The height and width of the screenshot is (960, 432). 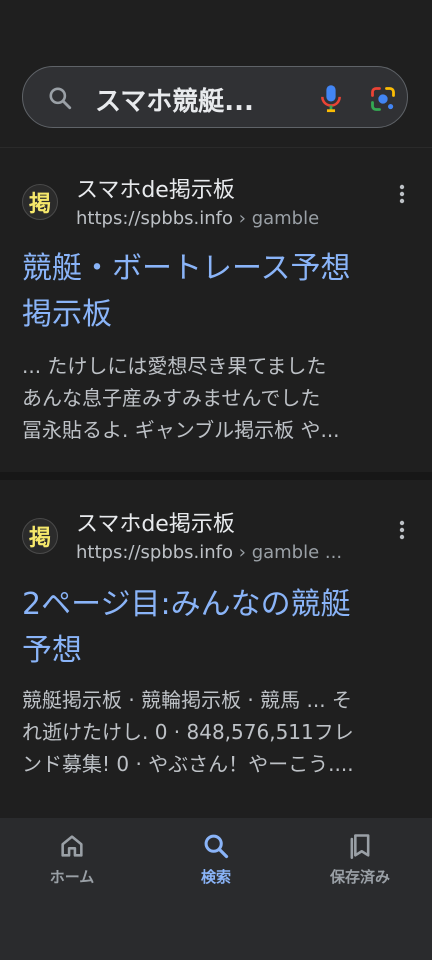 What do you see at coordinates (218, 292) in the screenshot?
I see `result-title: 競艇・ボートレース予想 掲示板` at bounding box center [218, 292].